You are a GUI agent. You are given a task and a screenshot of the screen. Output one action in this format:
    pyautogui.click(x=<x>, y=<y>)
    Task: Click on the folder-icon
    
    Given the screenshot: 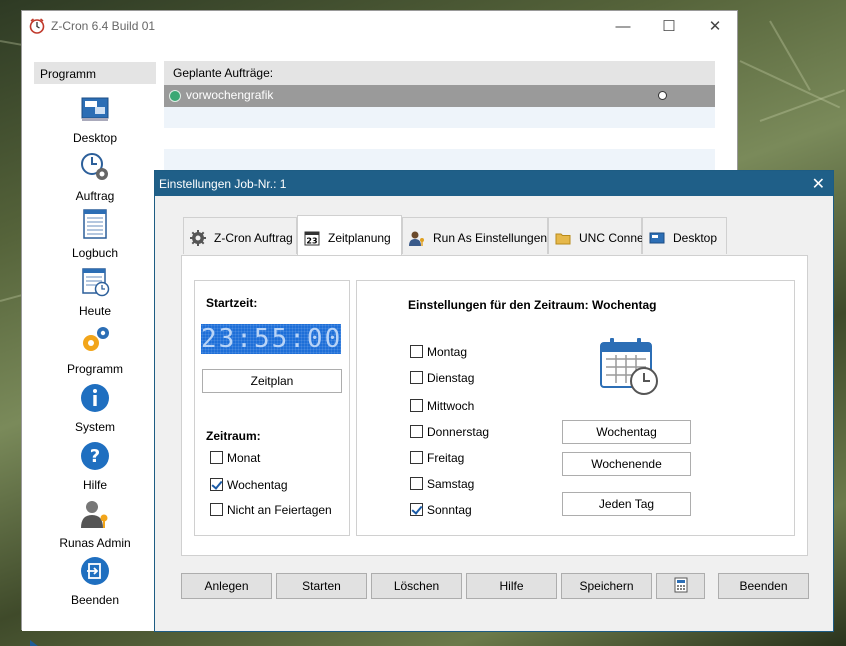 What is the action you would take?
    pyautogui.click(x=563, y=239)
    